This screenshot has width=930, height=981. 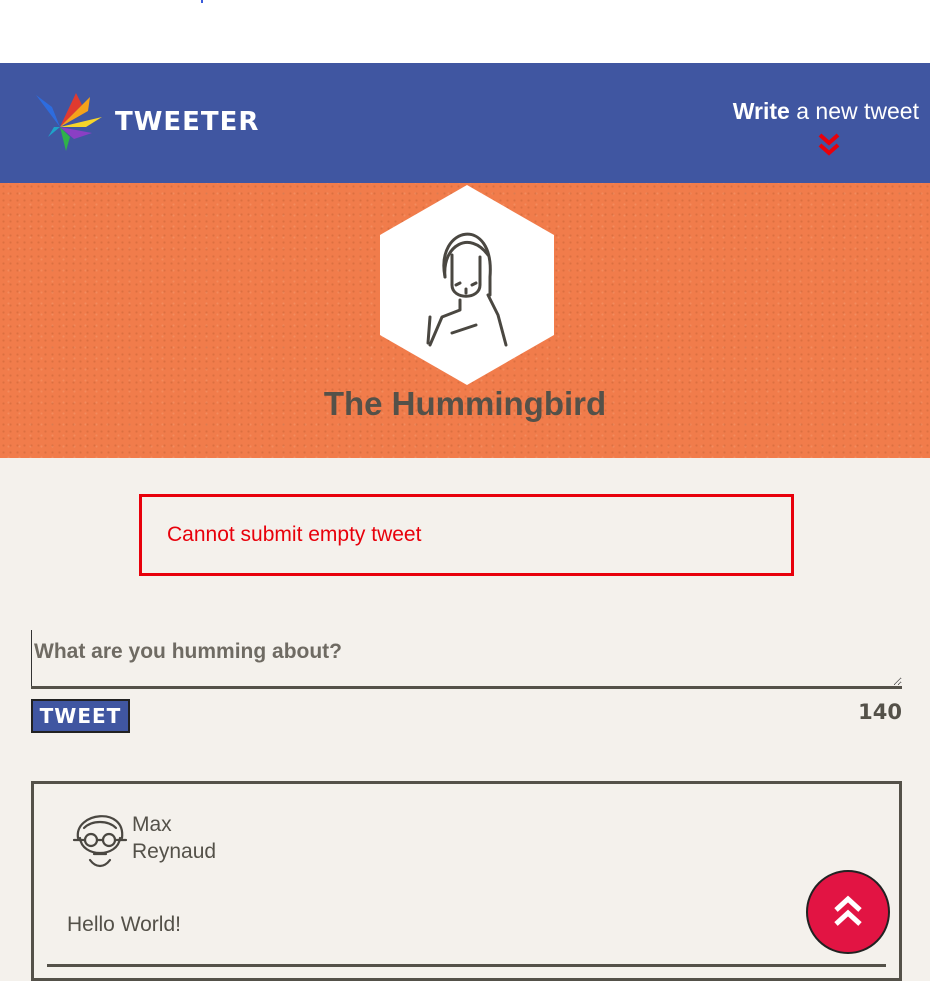 I want to click on tweet-content: Hello World!, so click(x=124, y=924).